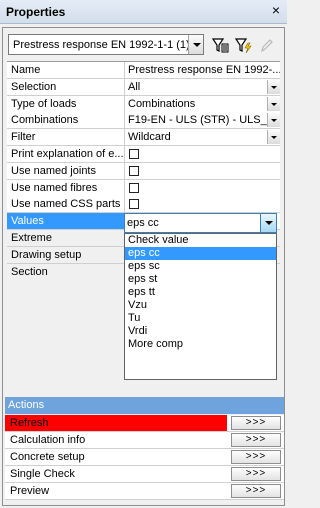  Describe the element at coordinates (200, 223) in the screenshot. I see `values-select: eps cc` at that location.